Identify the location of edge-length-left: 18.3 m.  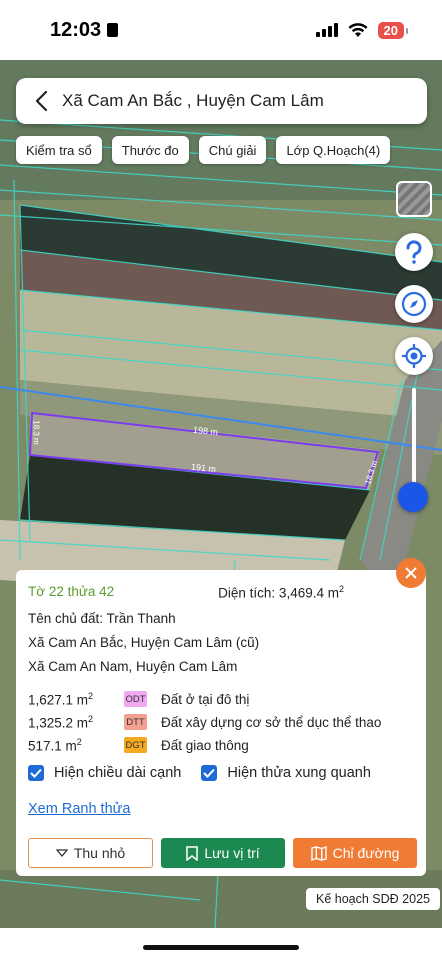
(36, 432).